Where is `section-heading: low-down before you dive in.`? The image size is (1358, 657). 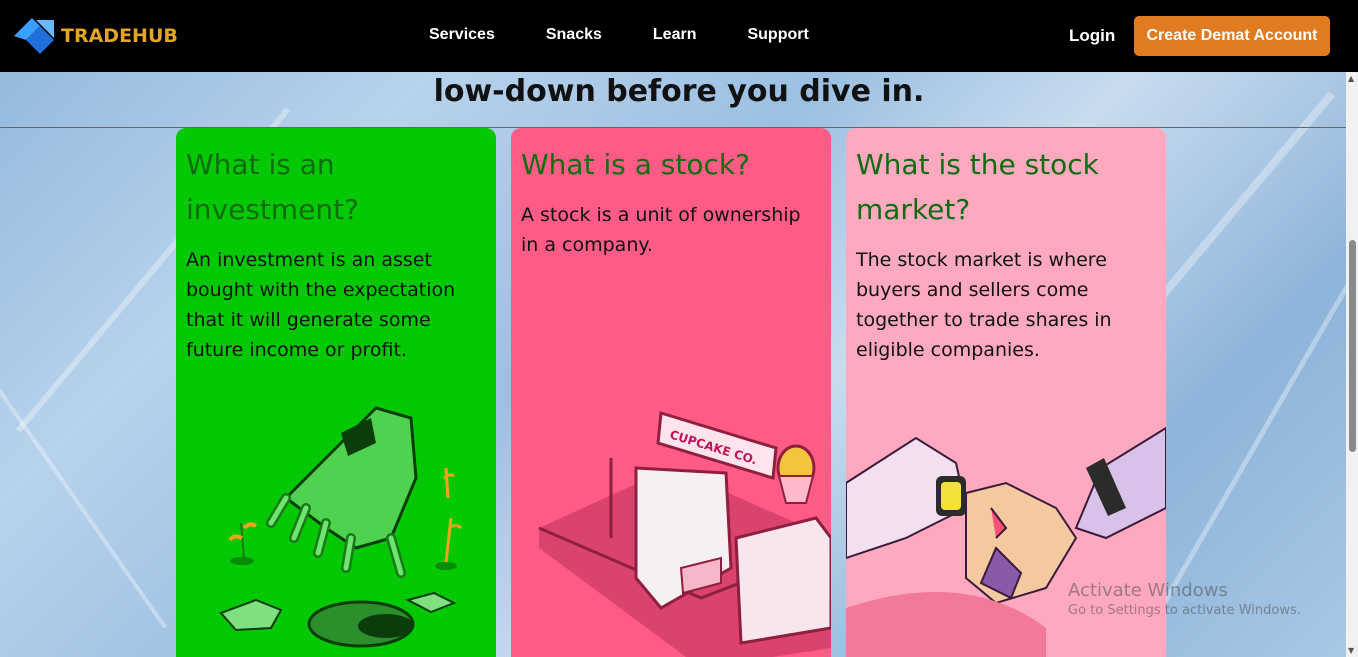
section-heading: low-down before you dive in. is located at coordinates (679, 91).